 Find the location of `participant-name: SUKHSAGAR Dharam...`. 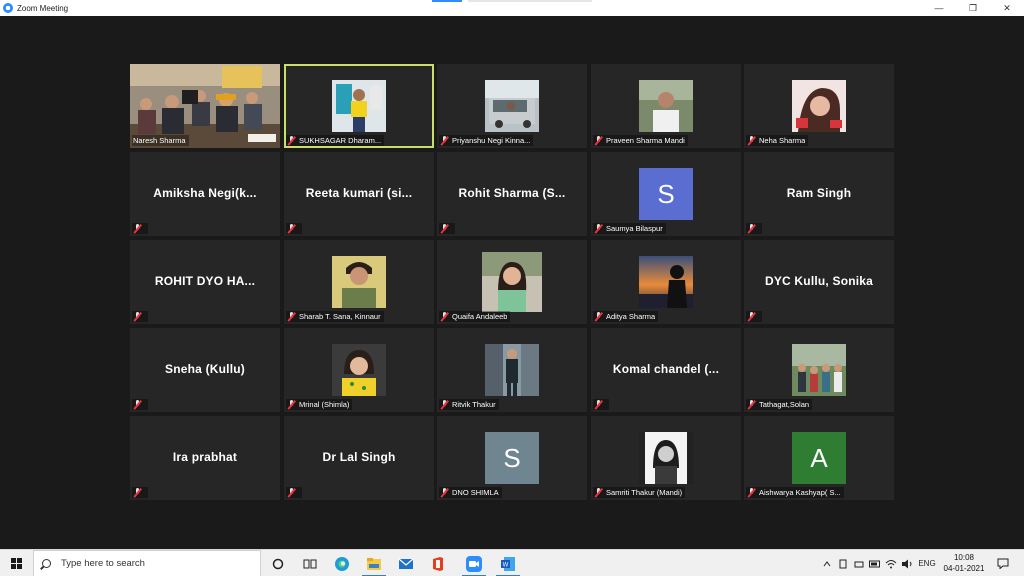

participant-name: SUKHSAGAR Dharam... is located at coordinates (340, 140).